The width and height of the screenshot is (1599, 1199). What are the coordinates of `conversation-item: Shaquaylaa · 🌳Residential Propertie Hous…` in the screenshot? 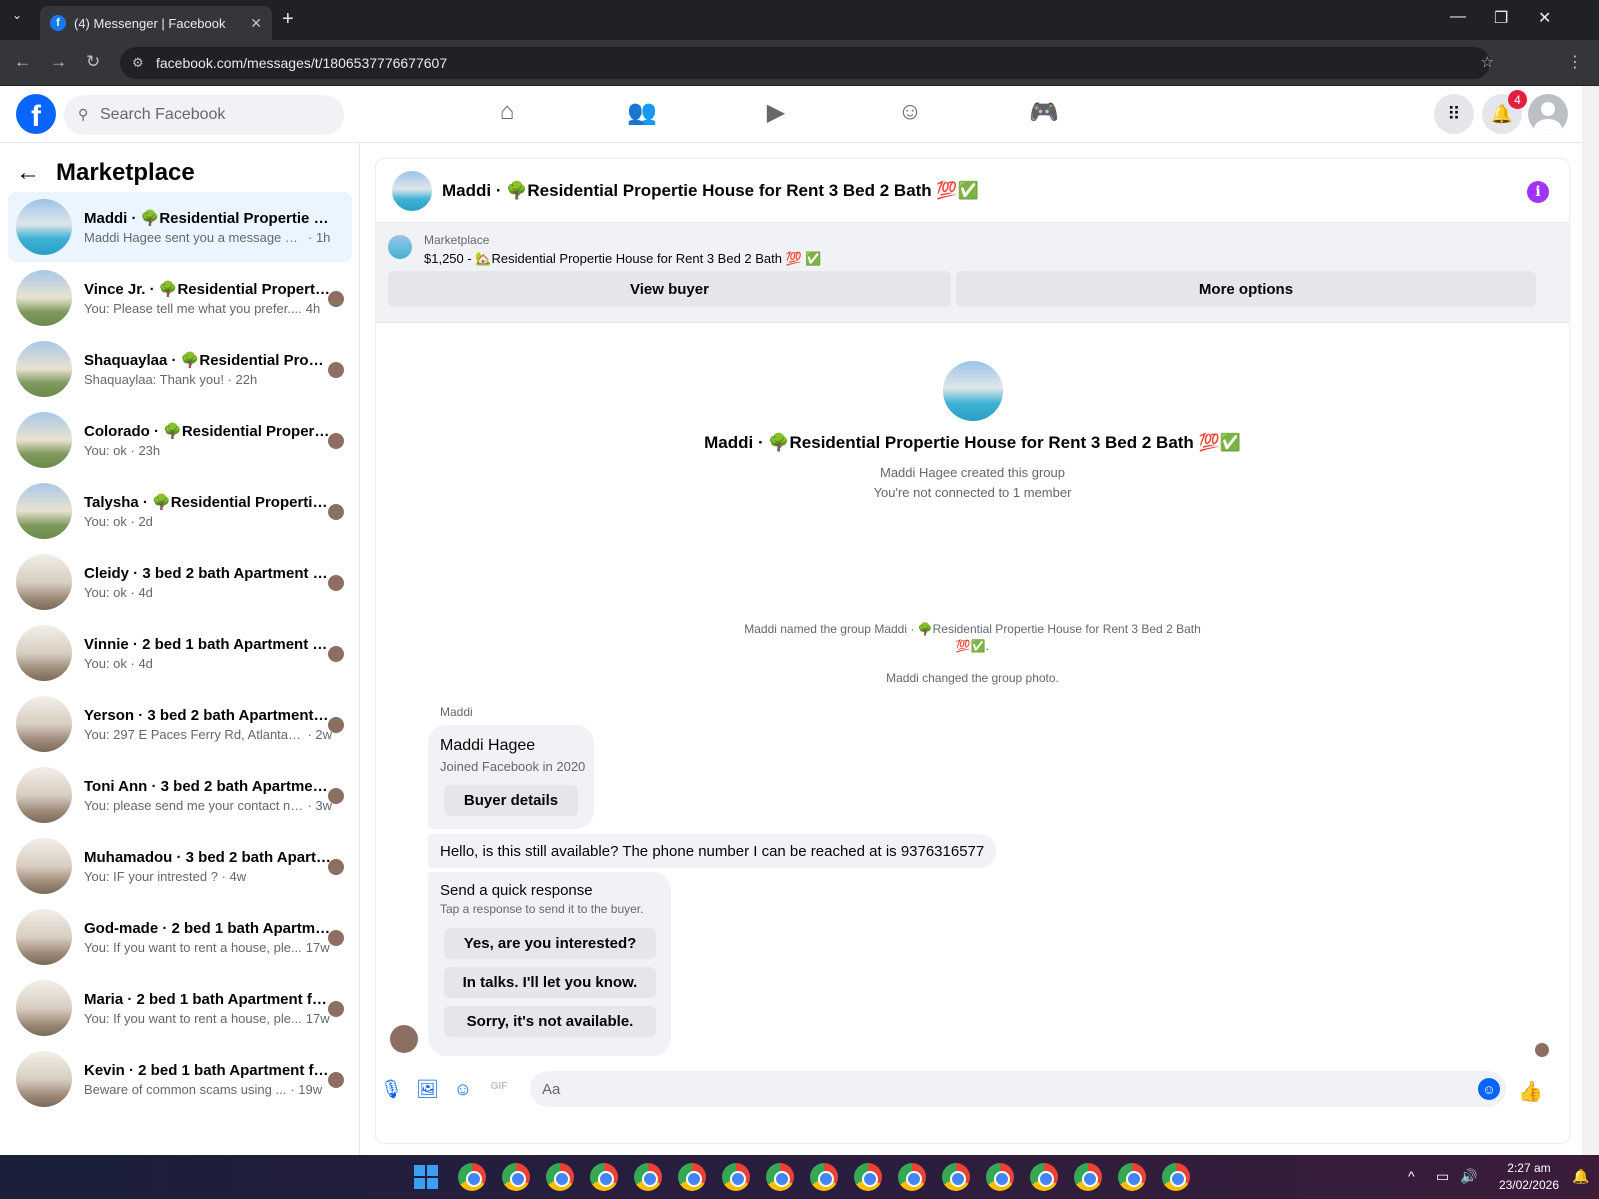 It's located at (180, 369).